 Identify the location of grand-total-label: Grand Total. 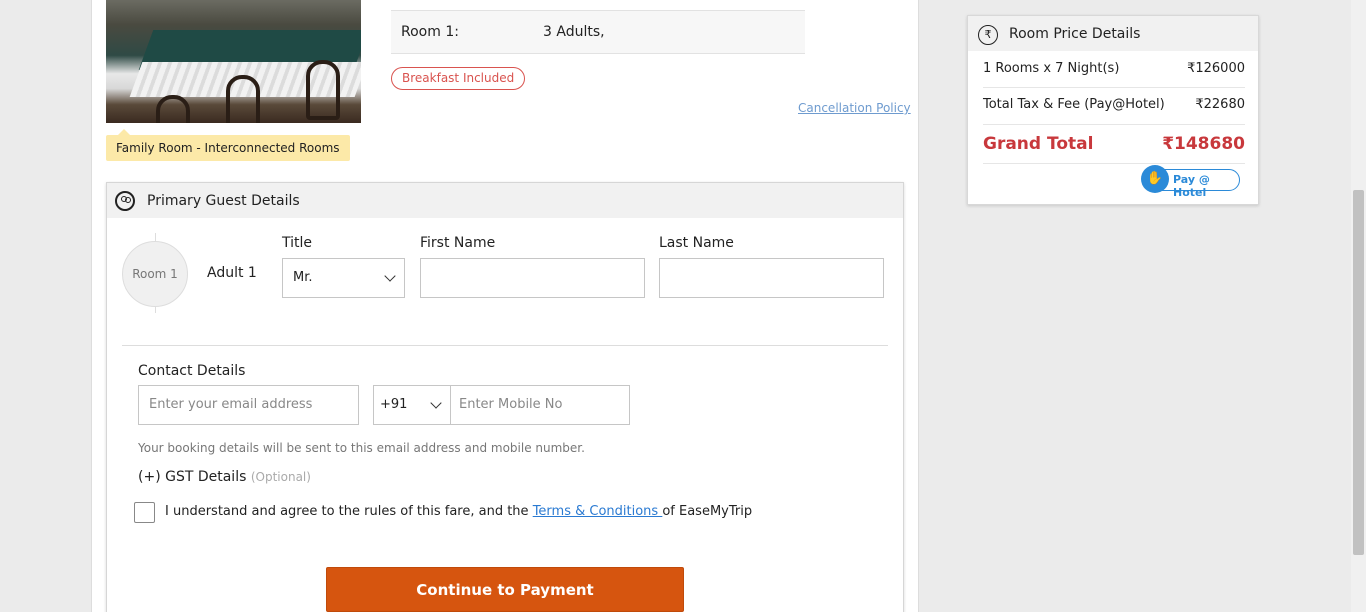
(1038, 144).